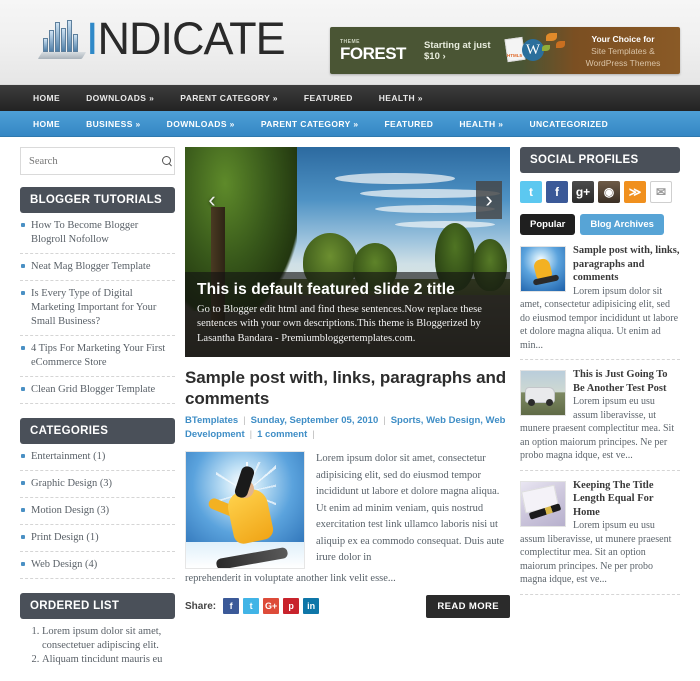 The width and height of the screenshot is (700, 681). What do you see at coordinates (291, 606) in the screenshot?
I see `pinterest-share-button: p` at bounding box center [291, 606].